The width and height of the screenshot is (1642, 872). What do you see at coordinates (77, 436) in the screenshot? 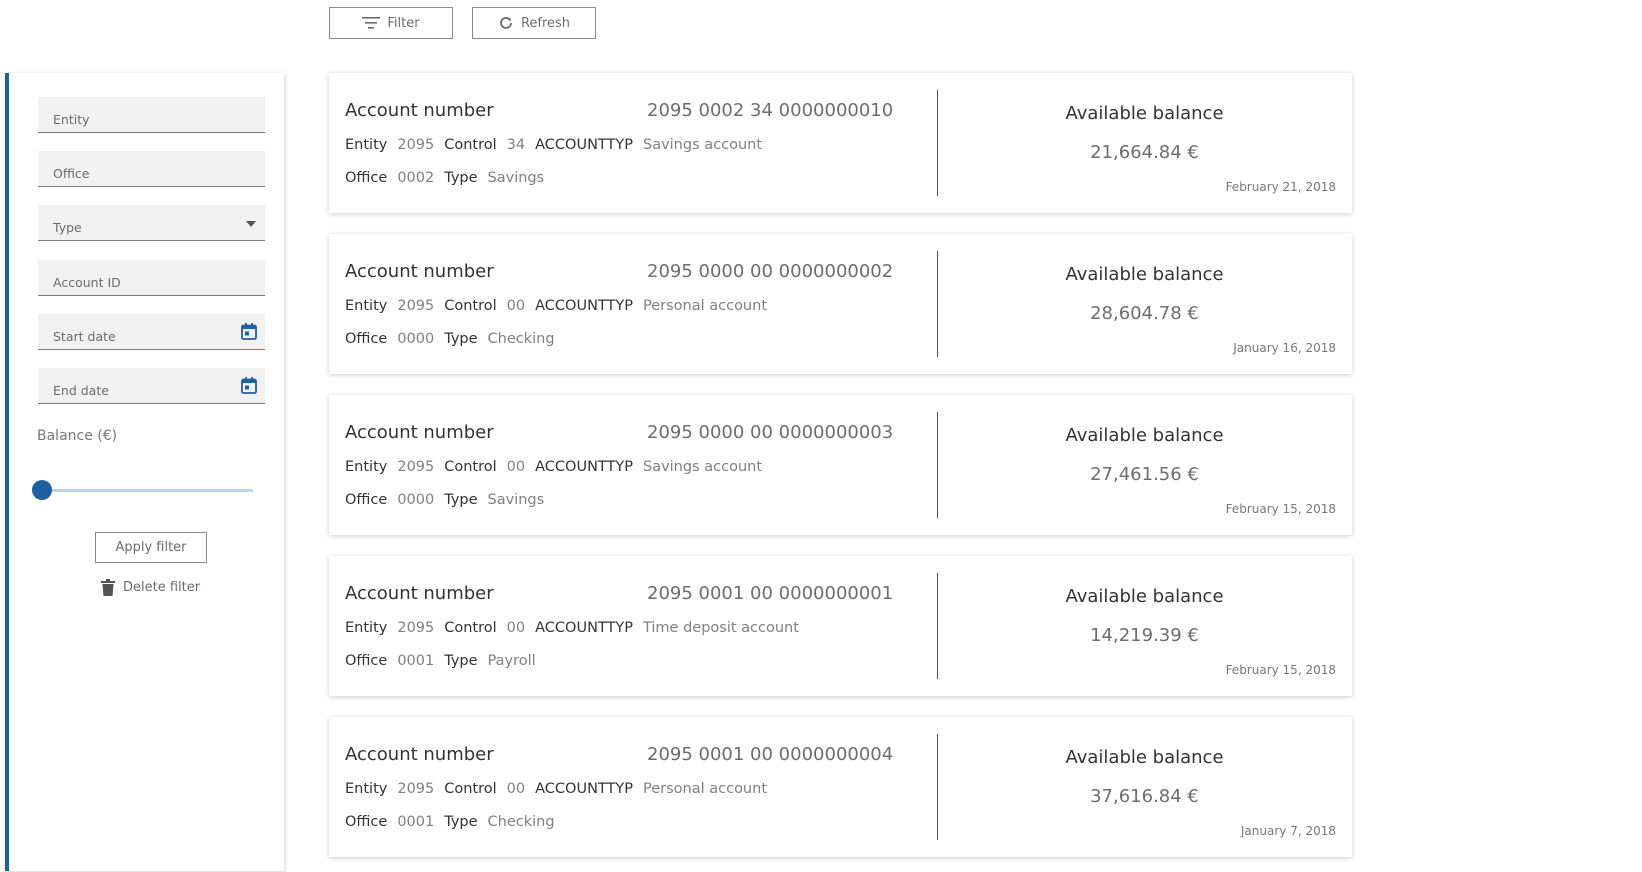
I see `balance-label: Balance (€)` at bounding box center [77, 436].